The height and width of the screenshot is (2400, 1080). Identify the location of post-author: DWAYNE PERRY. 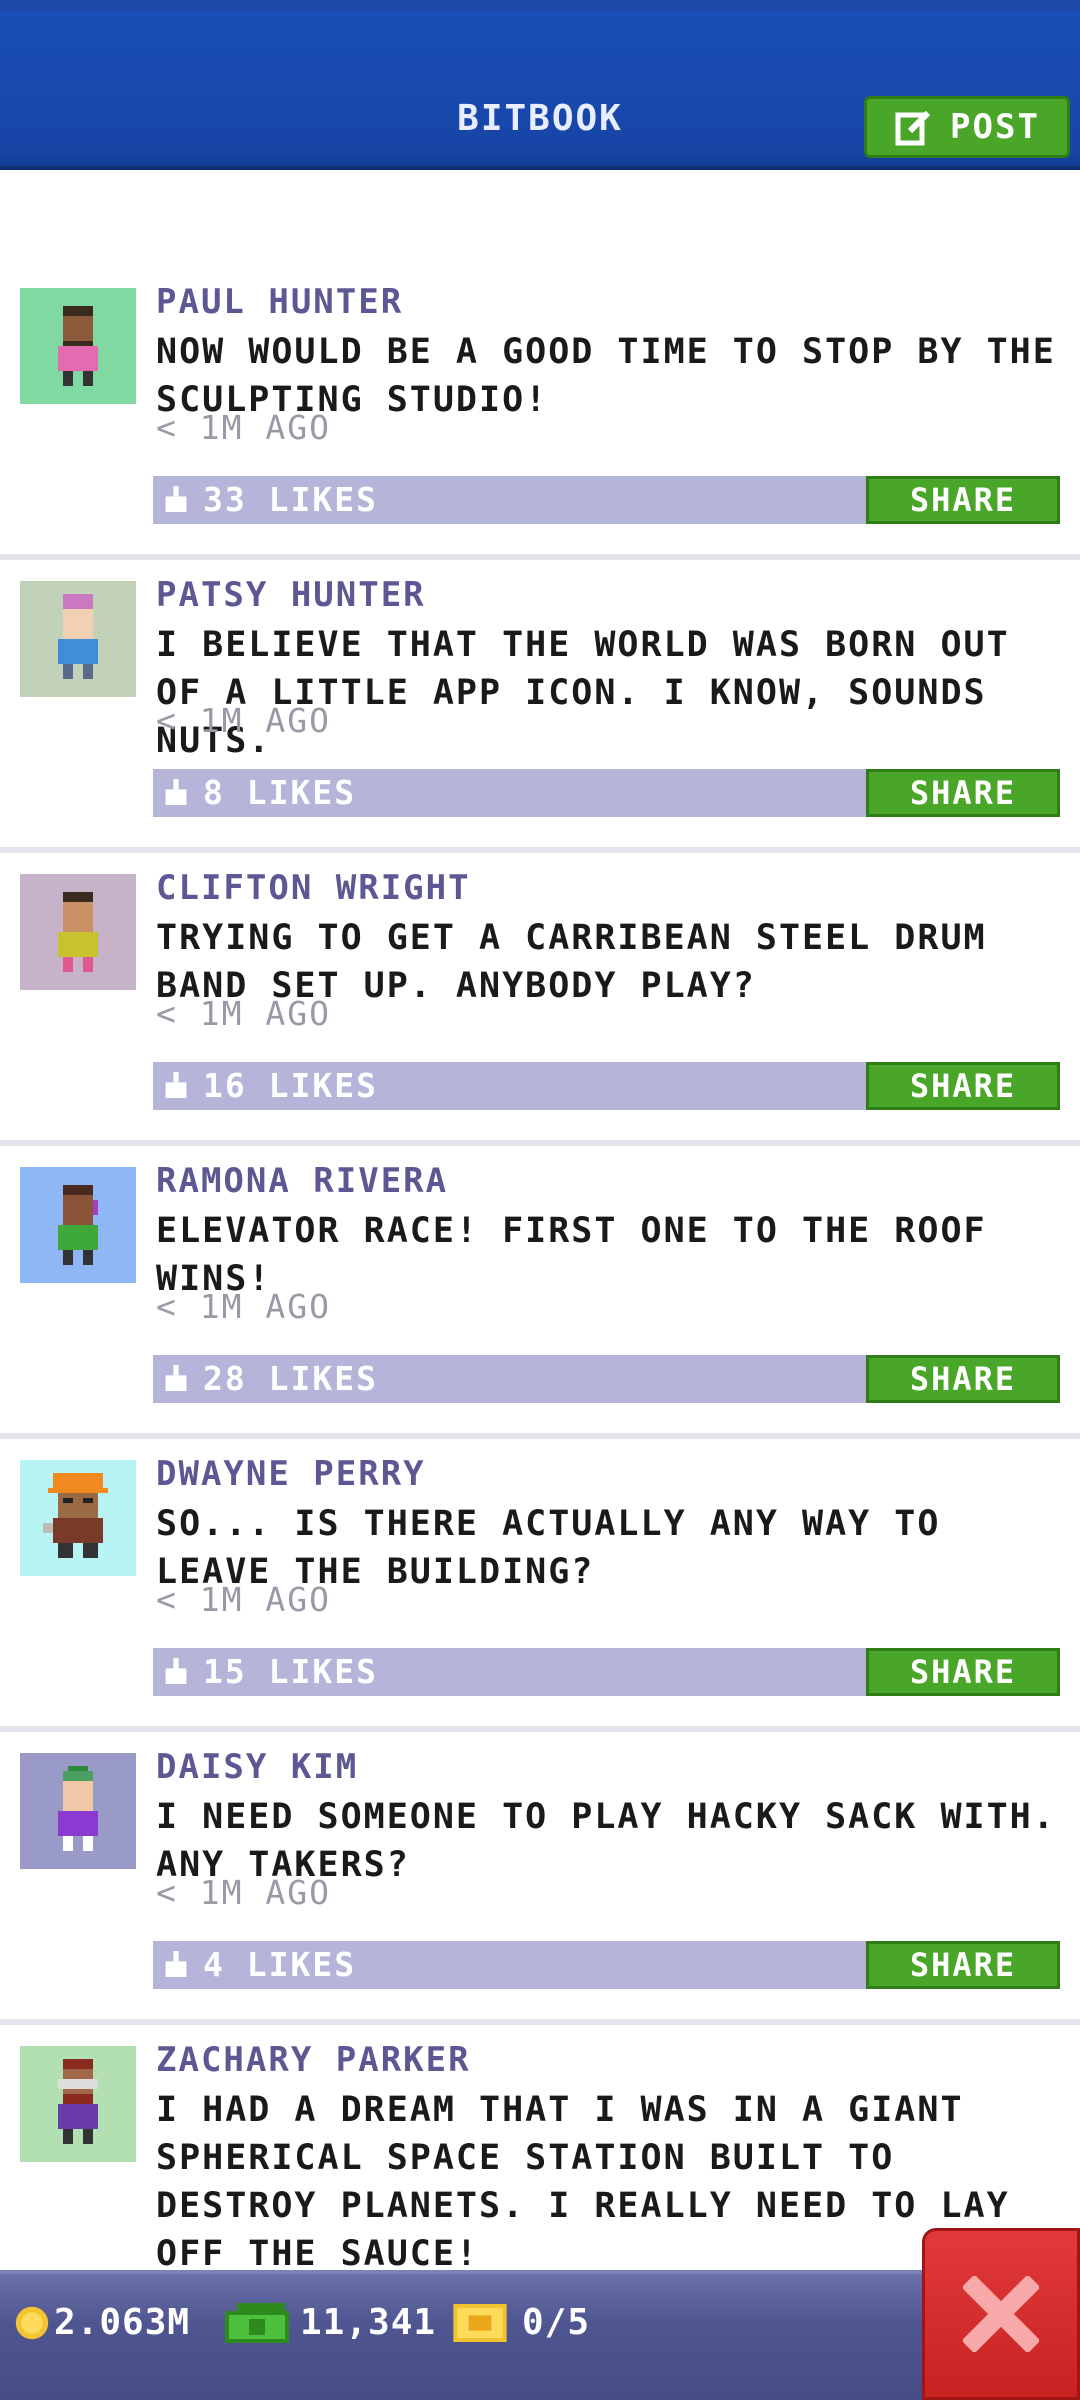
(291, 1474).